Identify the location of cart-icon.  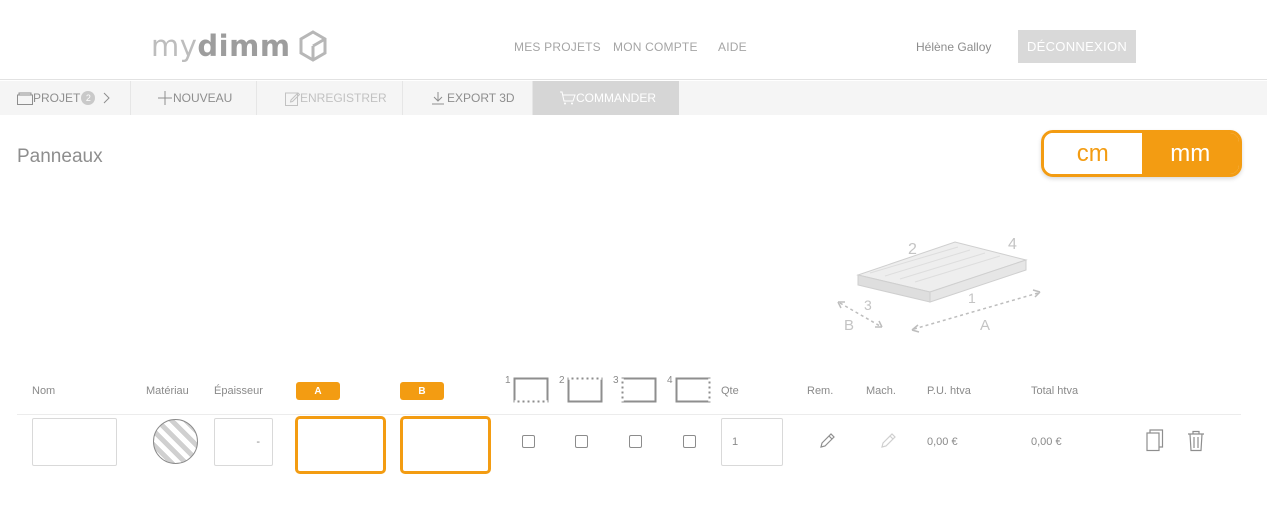
(568, 98).